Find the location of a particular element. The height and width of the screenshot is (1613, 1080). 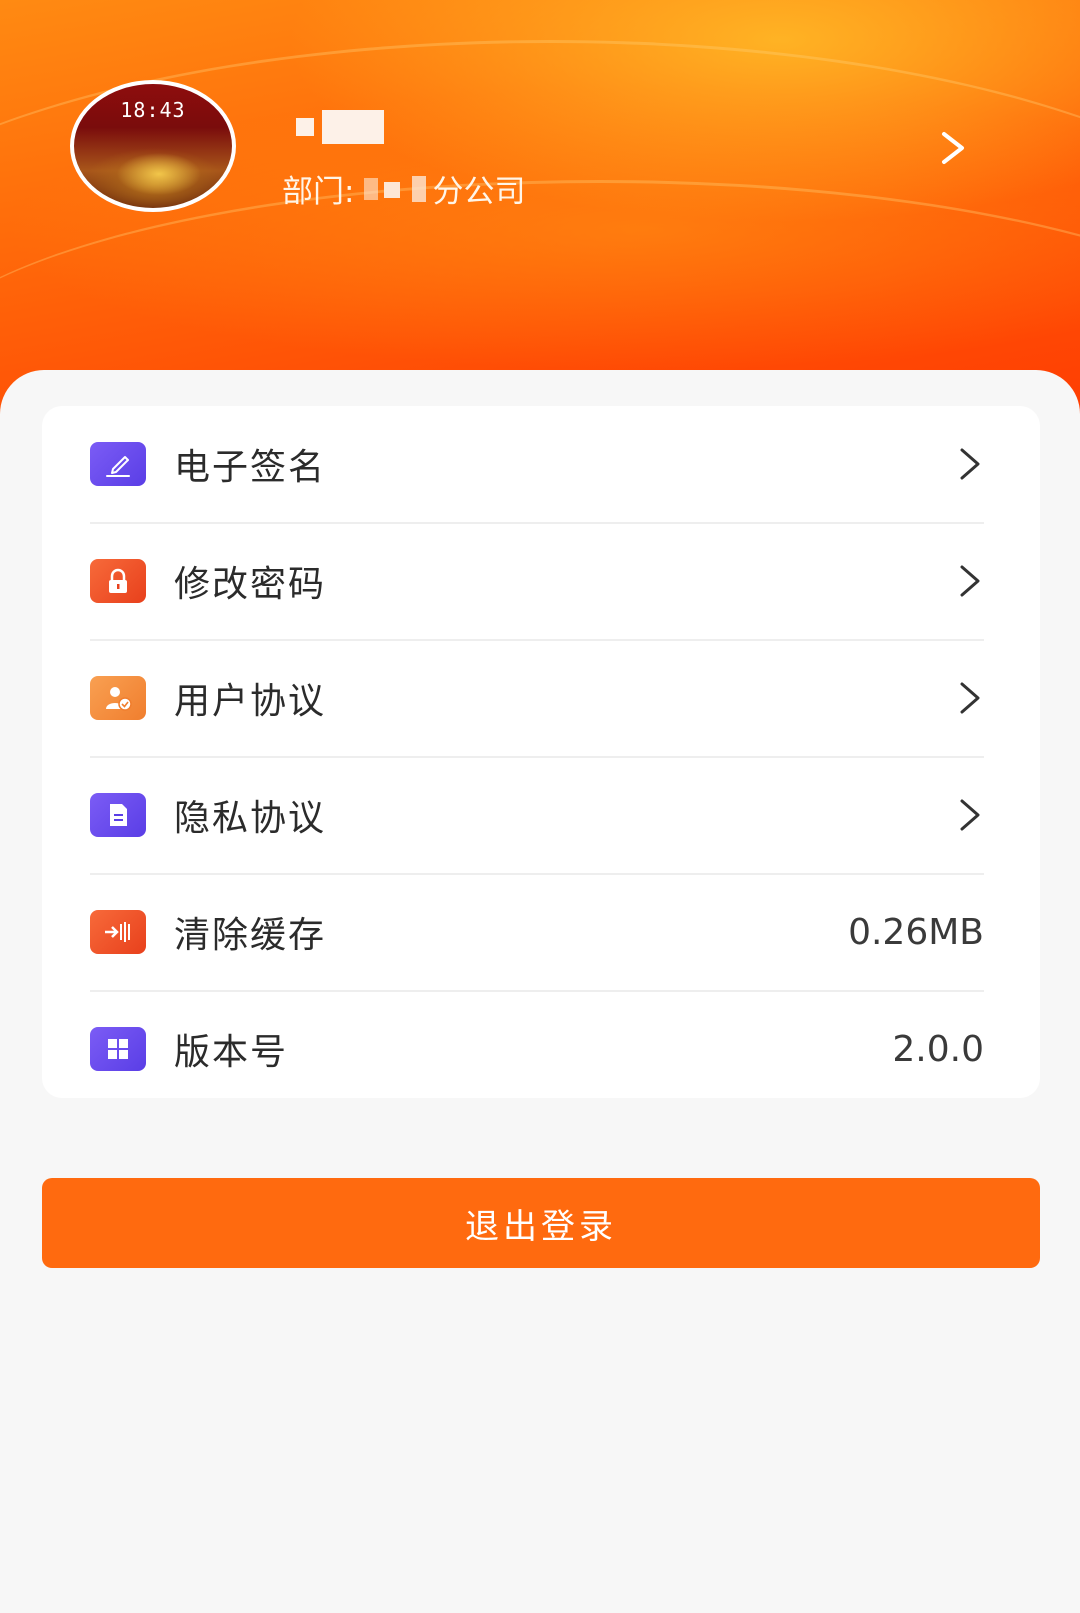

menu-item-change-password: 修改密码 is located at coordinates (537, 581).